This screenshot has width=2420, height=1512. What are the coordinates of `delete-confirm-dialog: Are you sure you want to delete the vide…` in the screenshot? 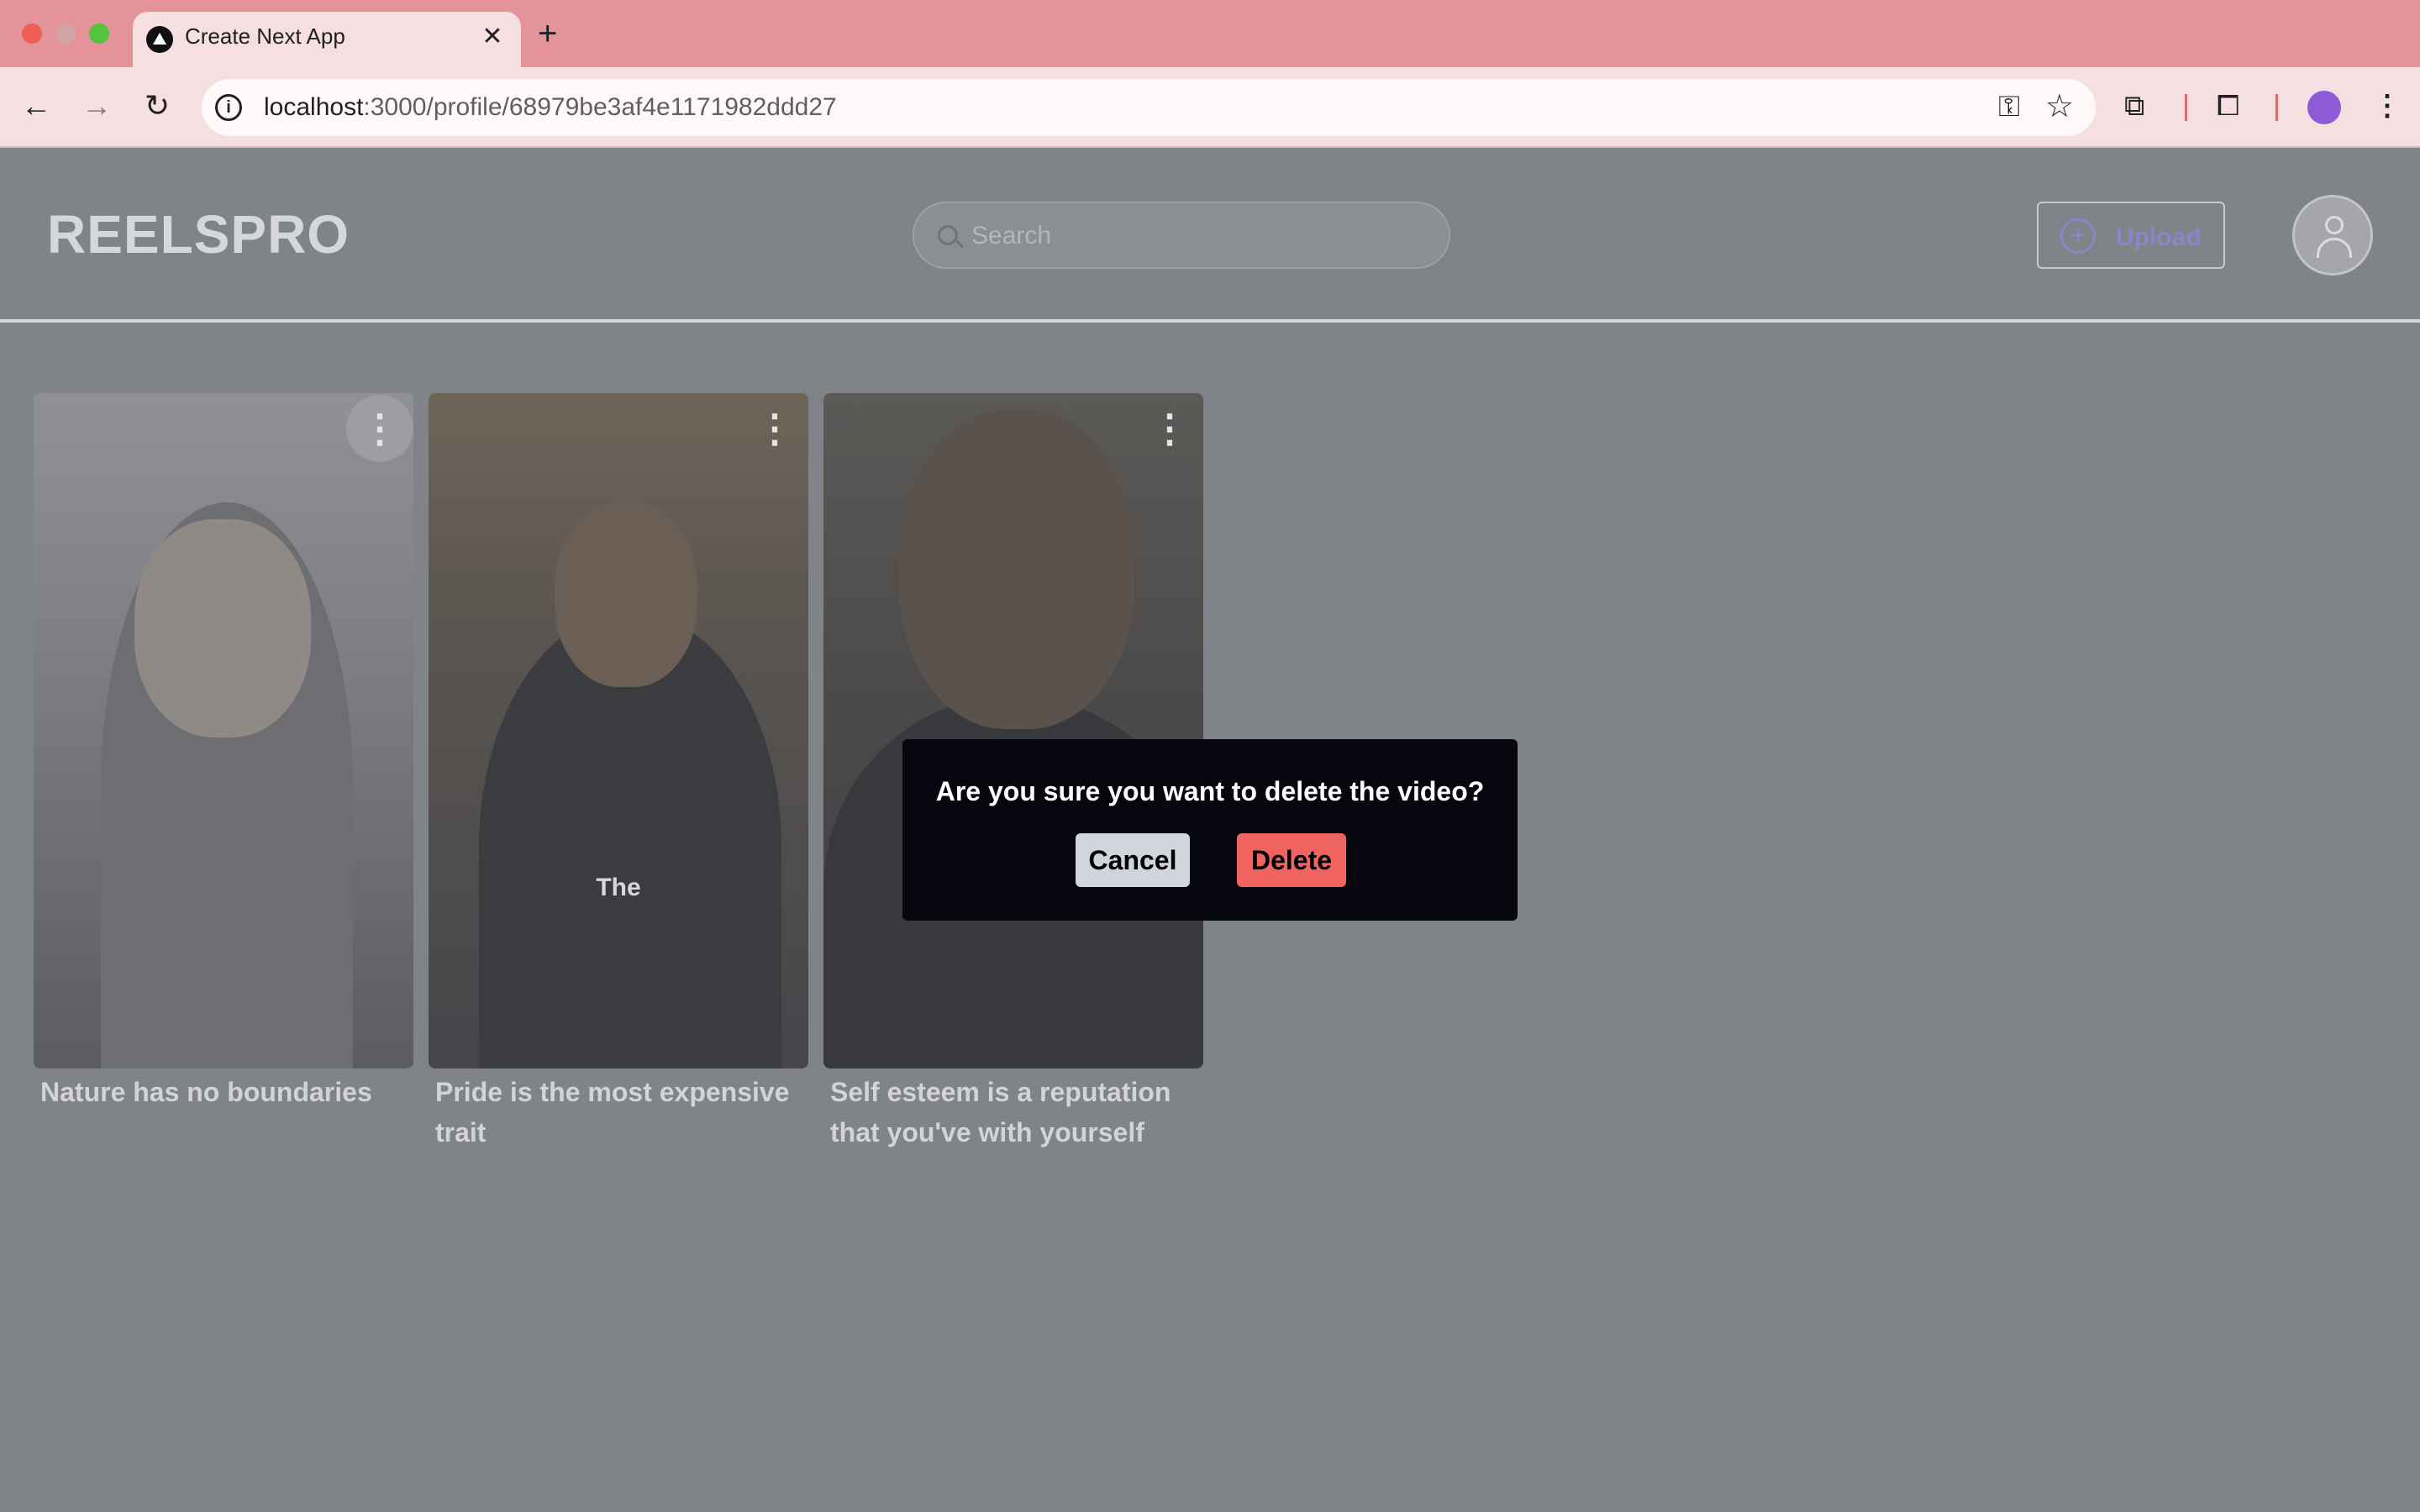 It's located at (1210, 830).